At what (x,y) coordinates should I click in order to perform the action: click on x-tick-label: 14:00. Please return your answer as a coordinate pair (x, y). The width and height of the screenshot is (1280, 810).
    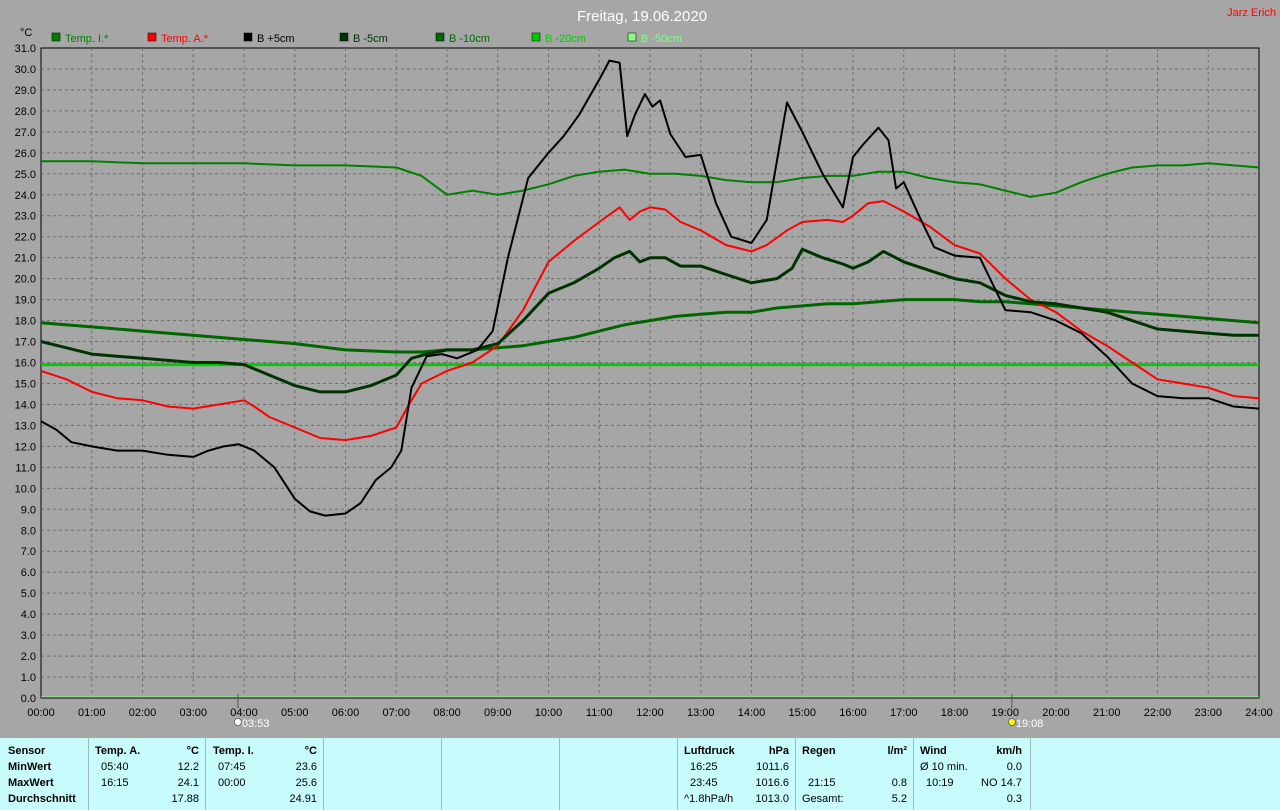
    Looking at the image, I should click on (752, 713).